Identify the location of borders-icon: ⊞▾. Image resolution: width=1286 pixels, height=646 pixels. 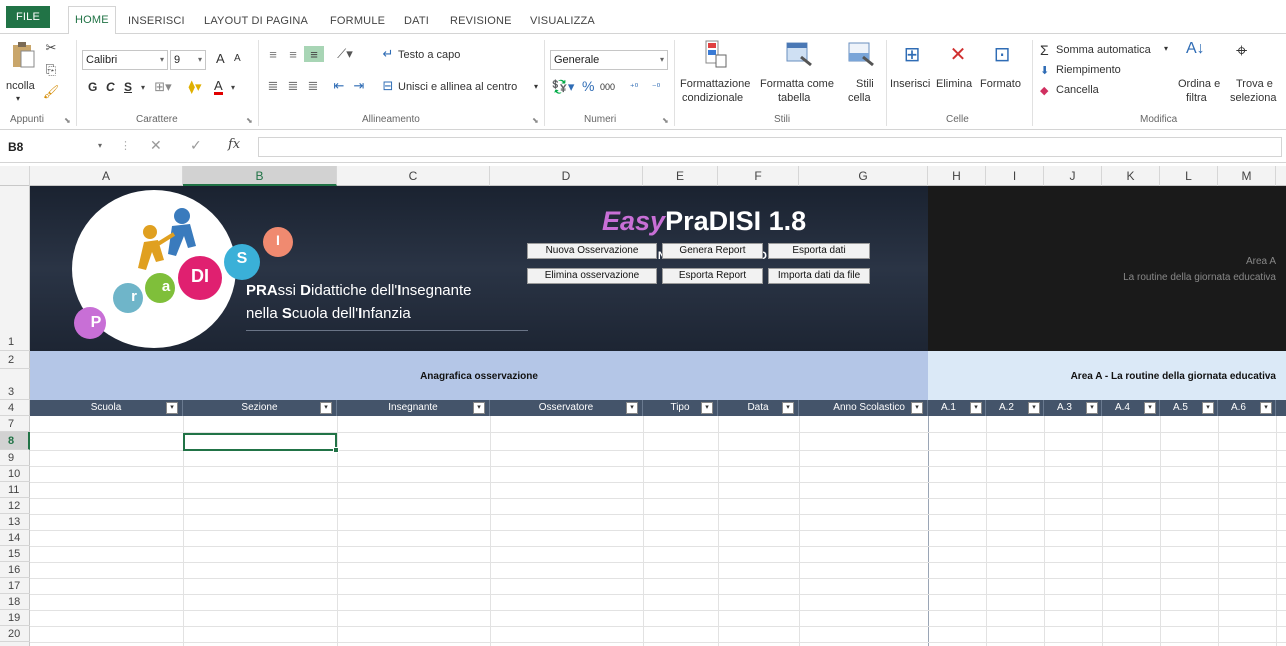
(163, 87).